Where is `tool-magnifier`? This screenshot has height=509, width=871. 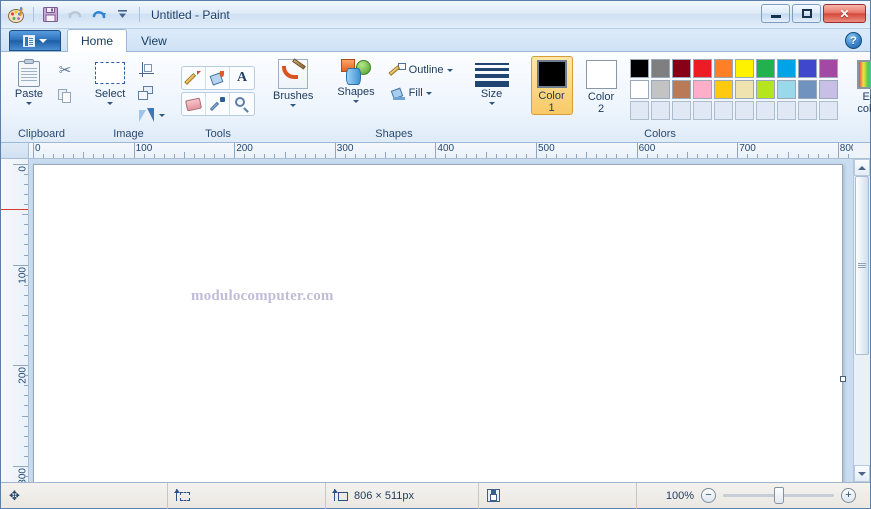
tool-magnifier is located at coordinates (242, 104).